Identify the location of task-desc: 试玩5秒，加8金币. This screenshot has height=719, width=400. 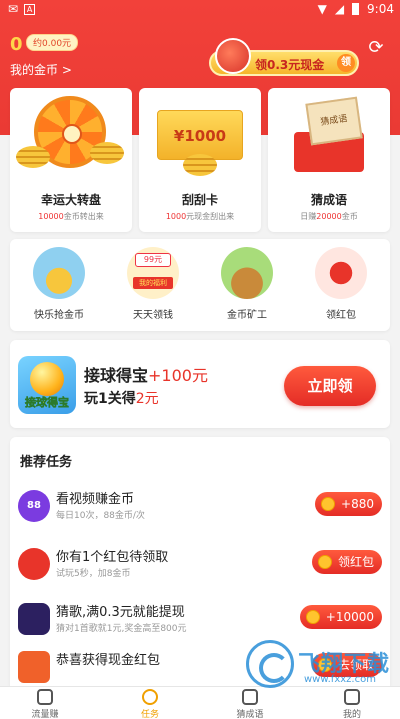
(93, 574).